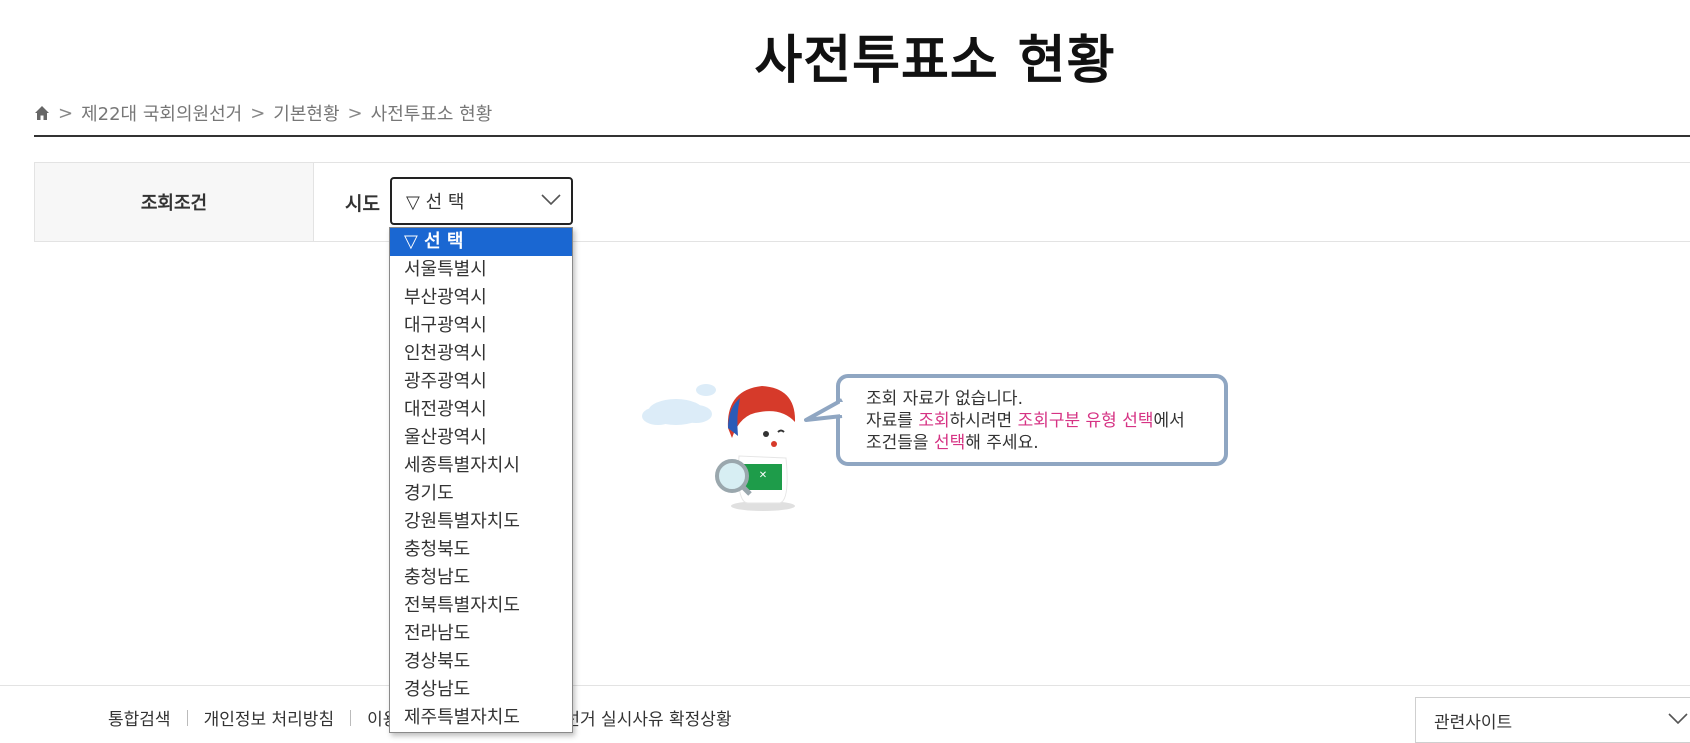 This screenshot has width=1690, height=743. What do you see at coordinates (306, 113) in the screenshot?
I see `breadcrumb-item-basic-status: 기본현황` at bounding box center [306, 113].